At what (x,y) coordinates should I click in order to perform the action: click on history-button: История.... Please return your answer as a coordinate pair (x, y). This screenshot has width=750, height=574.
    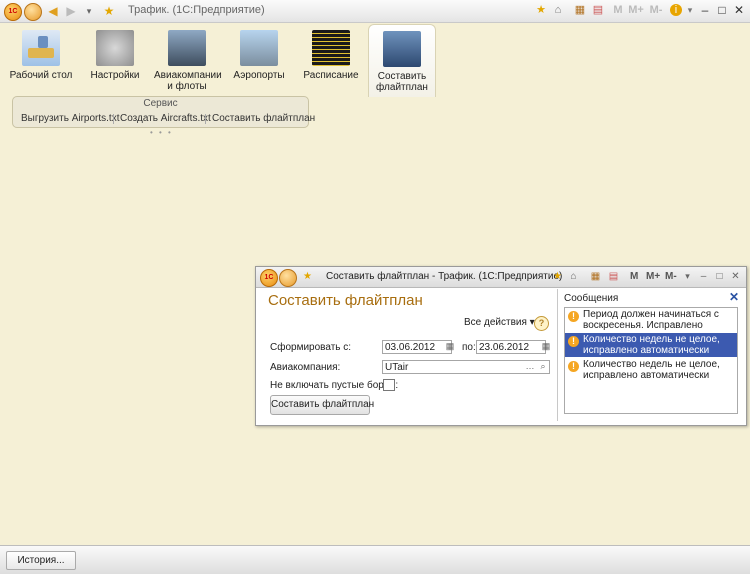
    Looking at the image, I should click on (41, 560).